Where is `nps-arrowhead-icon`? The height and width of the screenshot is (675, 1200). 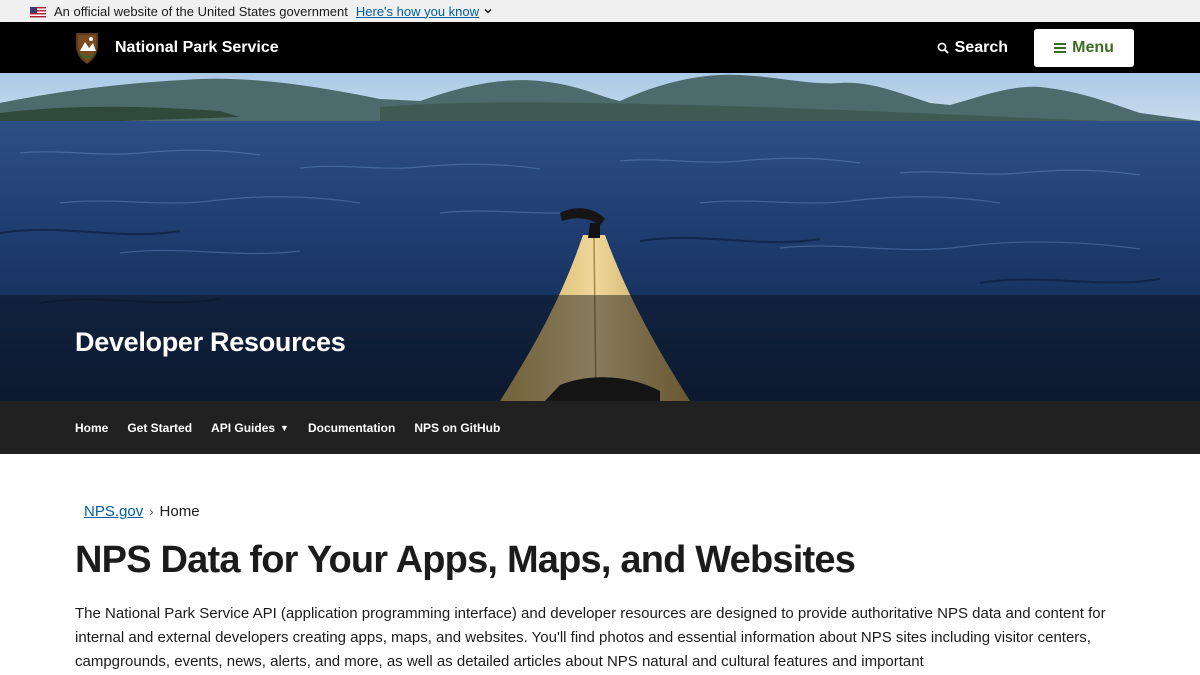
nps-arrowhead-icon is located at coordinates (87, 48).